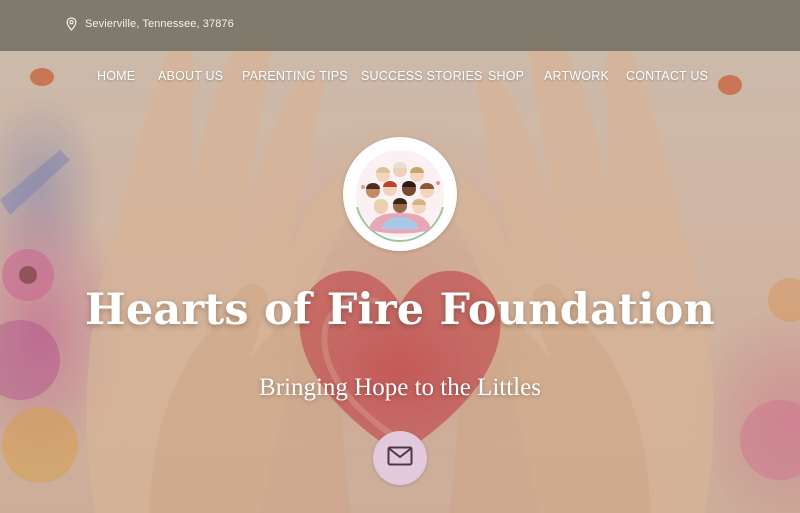 Image resolution: width=800 pixels, height=513 pixels. Describe the element at coordinates (159, 24) in the screenshot. I see `location-text: Sevierville, Tennessee, 37876` at that location.